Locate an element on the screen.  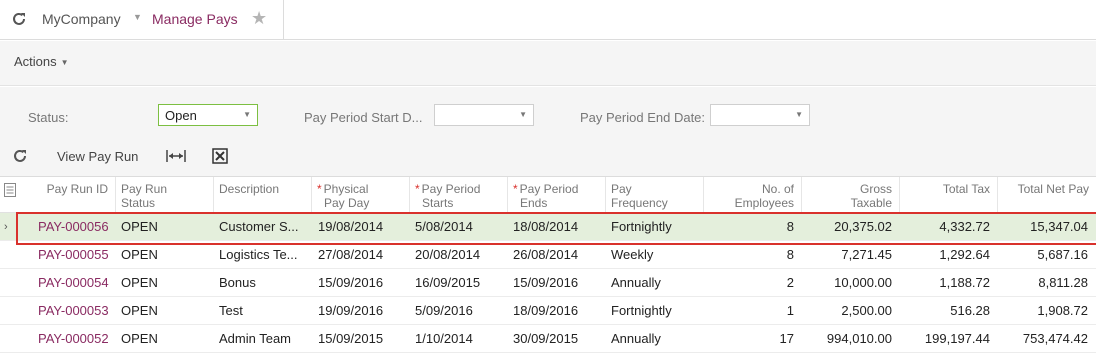
column-header-pay-run-status: Pay Run Status is located at coordinates (164, 195).